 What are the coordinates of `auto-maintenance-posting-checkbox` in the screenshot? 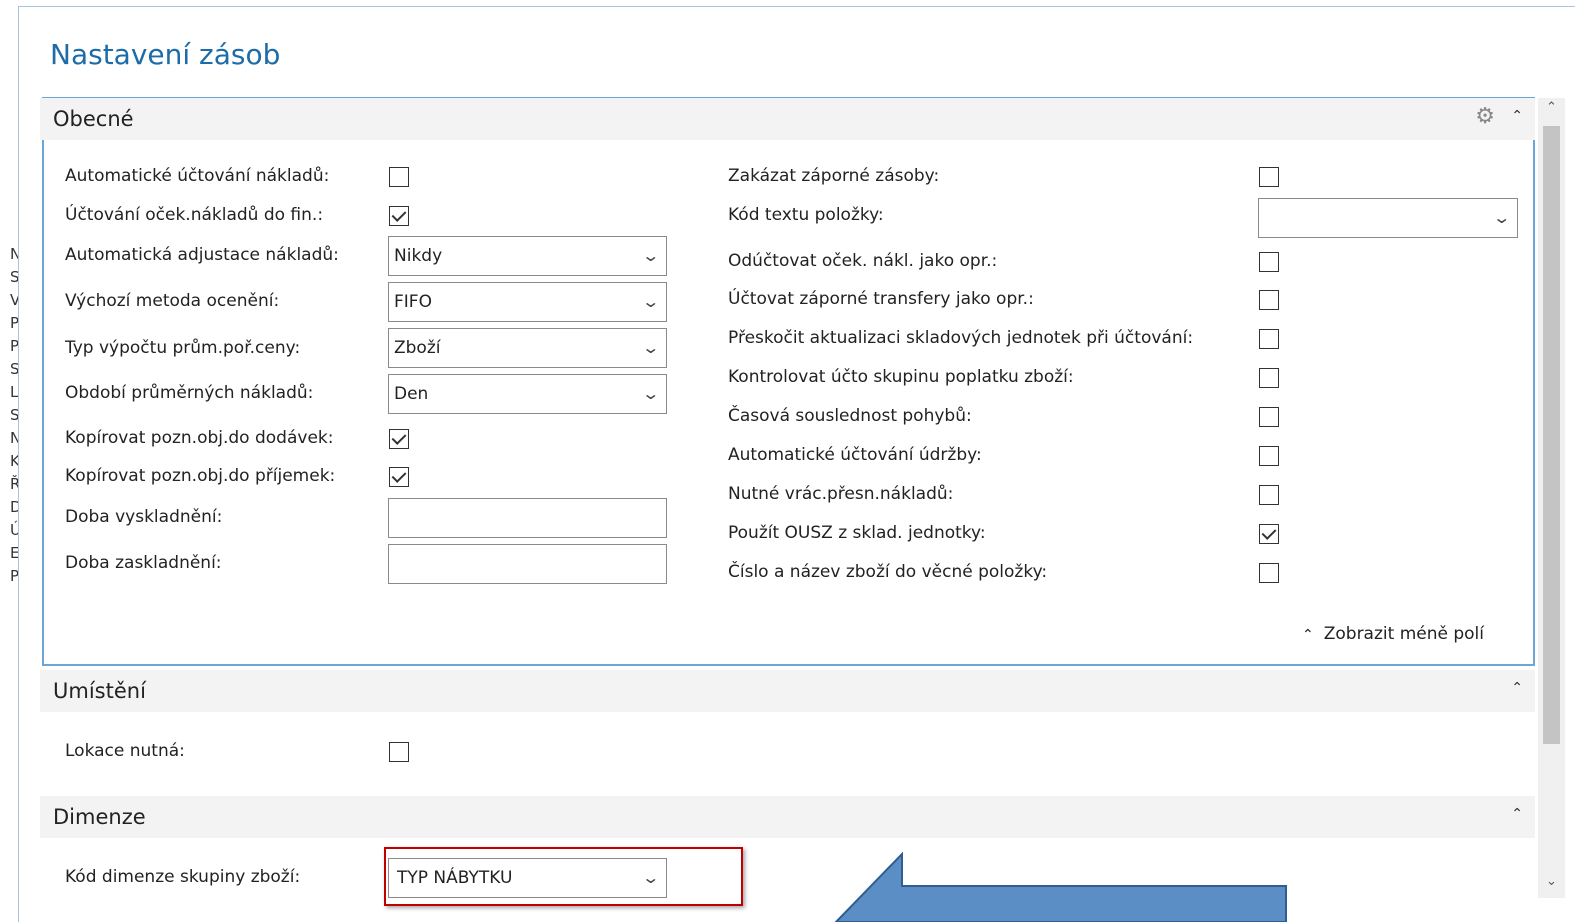 It's located at (1269, 456).